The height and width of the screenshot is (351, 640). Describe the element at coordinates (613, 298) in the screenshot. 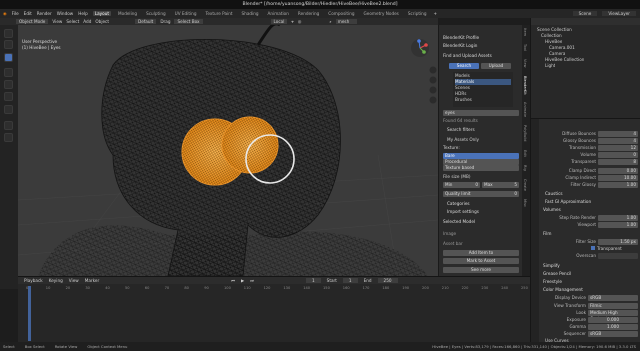

I see `display-device-select: sRGB` at that location.